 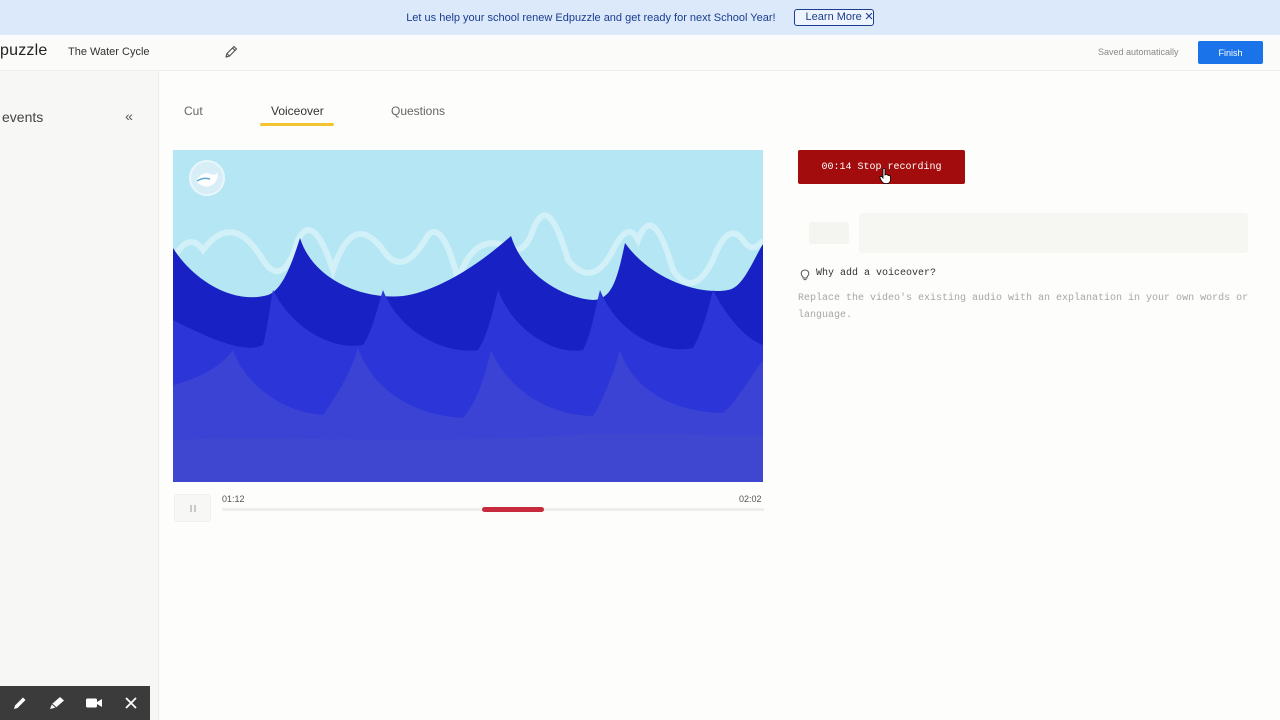 I want to click on annotation-toolbar, so click(x=75, y=703).